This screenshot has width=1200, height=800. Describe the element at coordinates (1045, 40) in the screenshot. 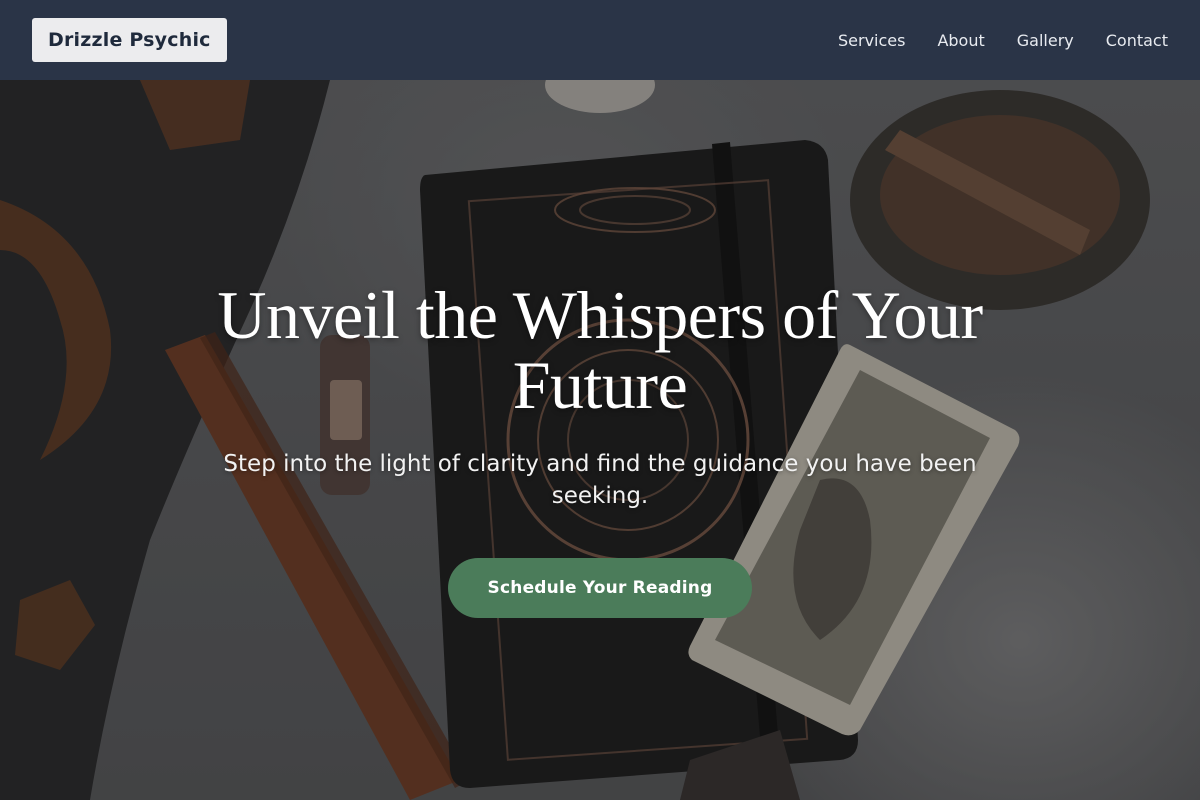

I see `nav-link-gallery: Gallery` at that location.